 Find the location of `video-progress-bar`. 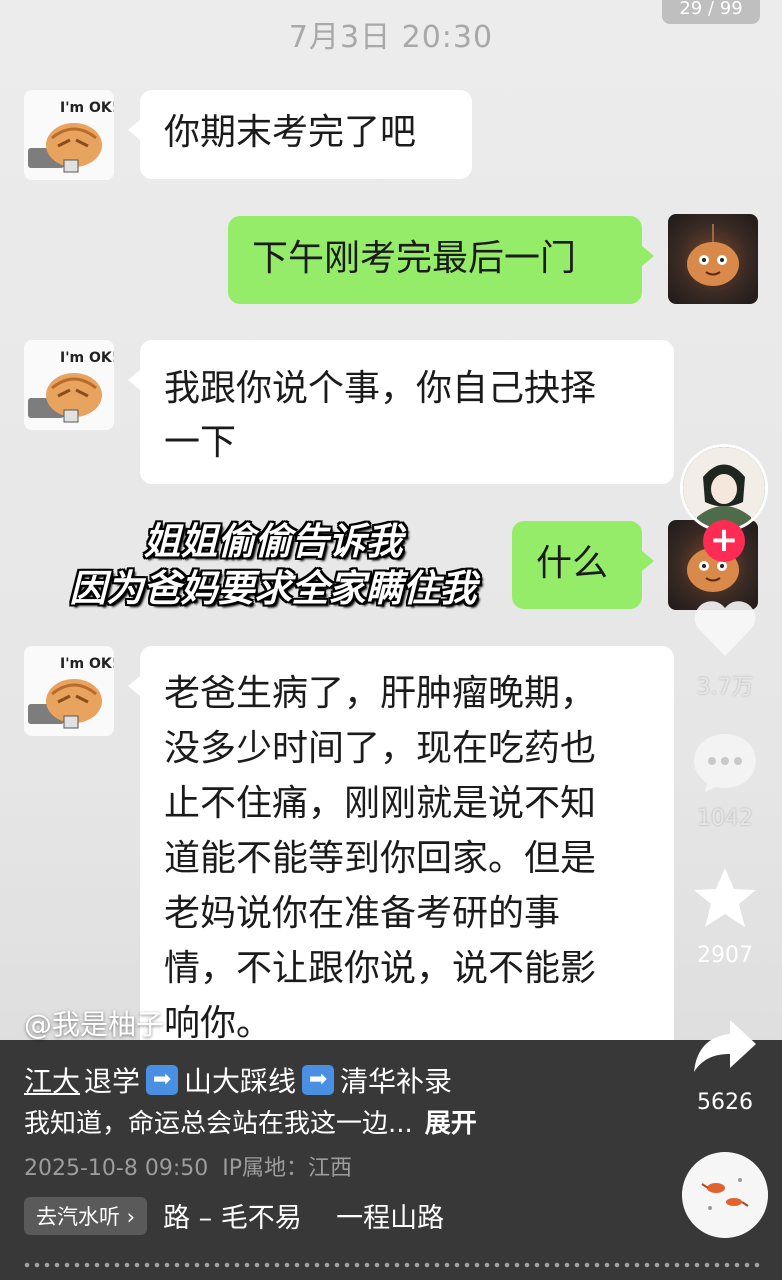

video-progress-bar is located at coordinates (391, 1265).